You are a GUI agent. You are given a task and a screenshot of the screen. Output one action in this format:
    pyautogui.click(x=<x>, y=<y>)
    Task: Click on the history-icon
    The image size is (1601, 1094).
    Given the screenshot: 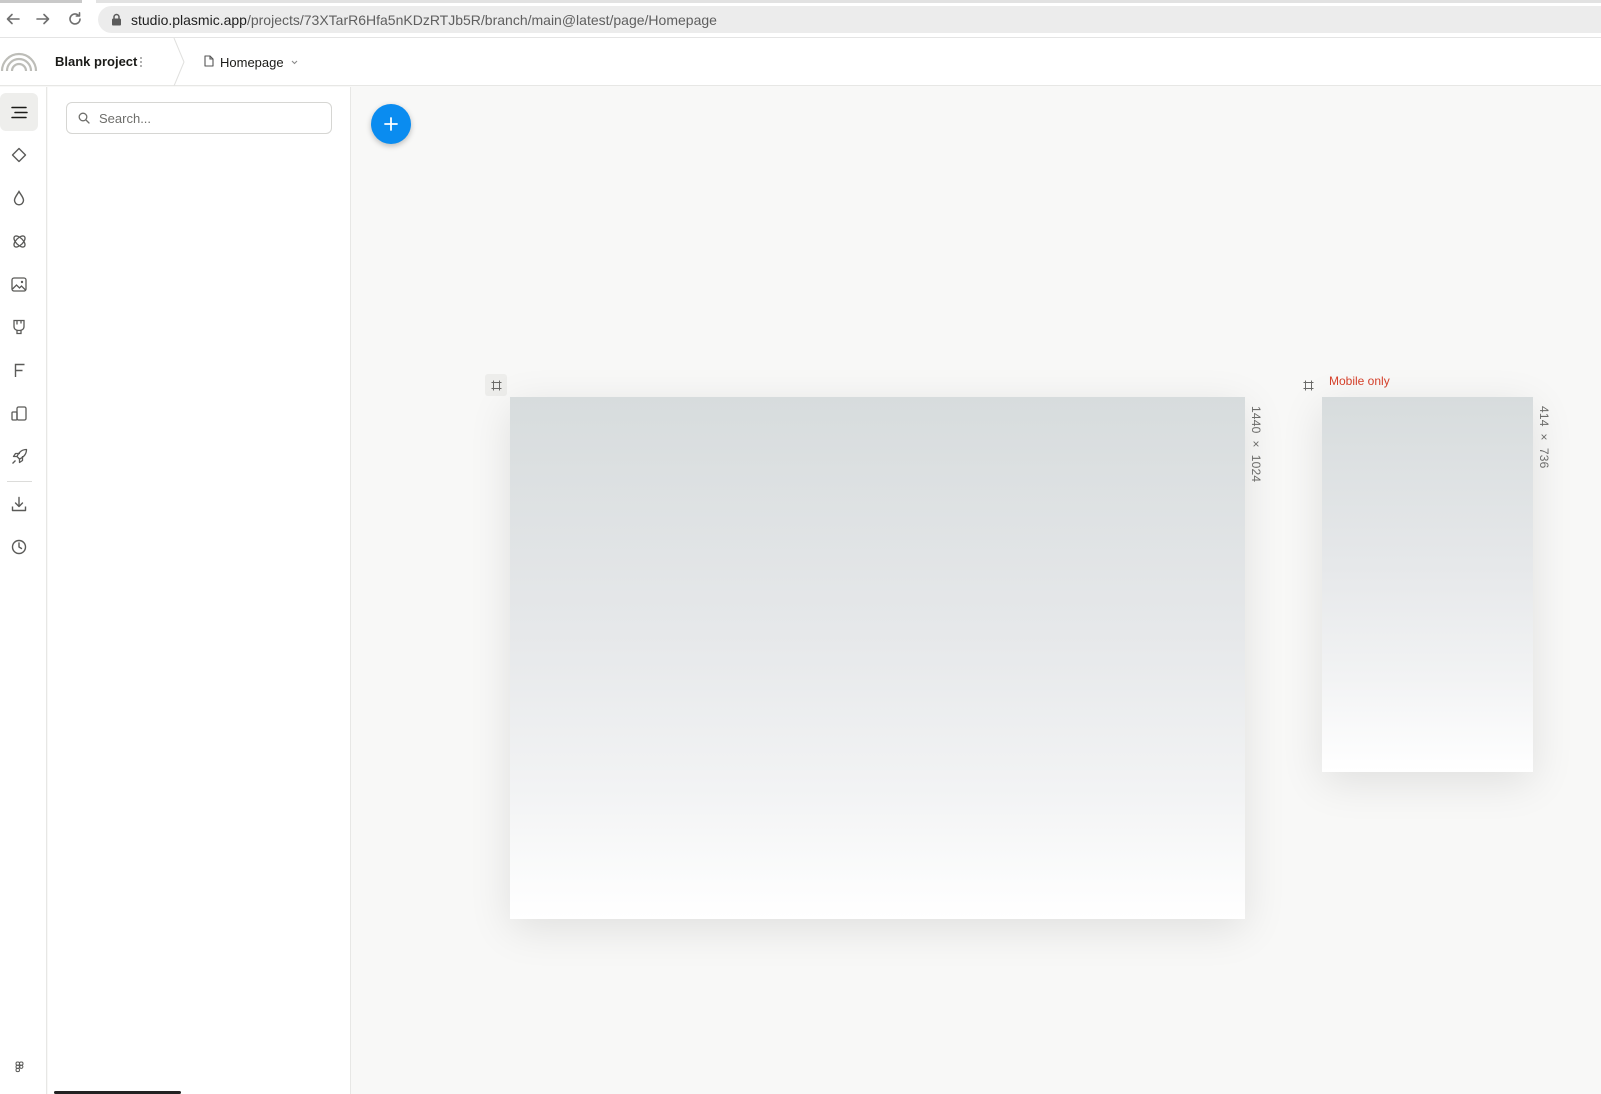 What is the action you would take?
    pyautogui.click(x=19, y=547)
    